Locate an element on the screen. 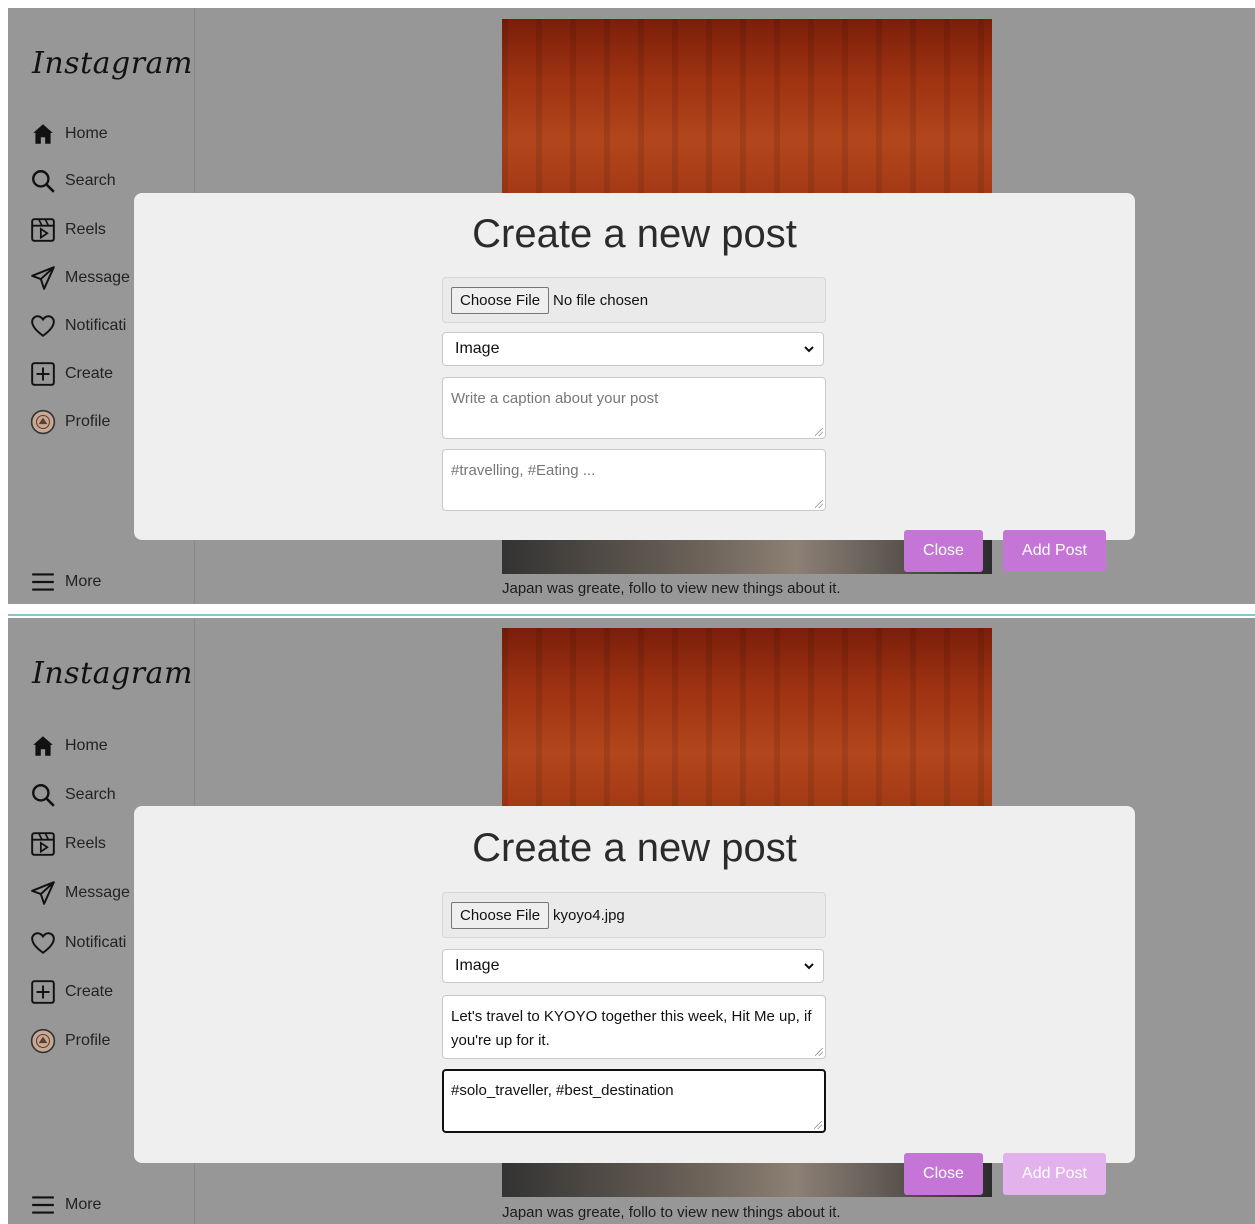 The height and width of the screenshot is (1224, 1255). file-picker: Choose File kyoyo4.jpg is located at coordinates (634, 915).